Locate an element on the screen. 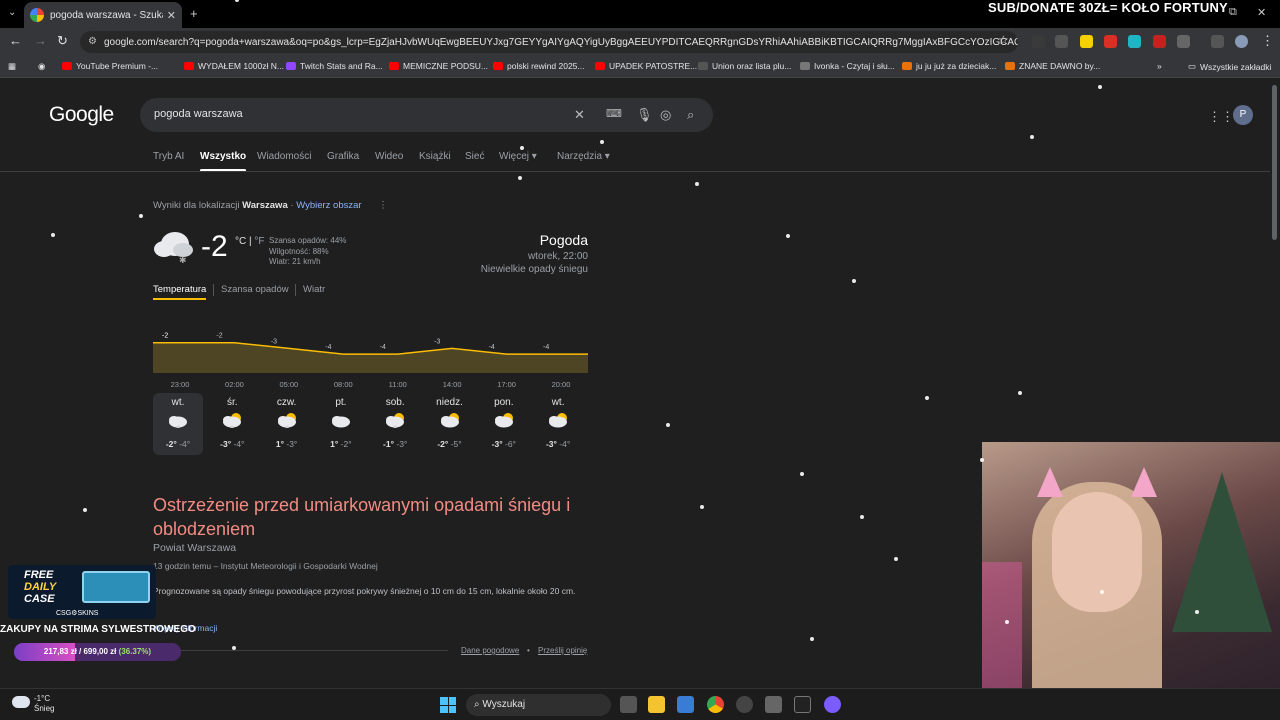 The height and width of the screenshot is (720, 1280). unit-toggle: °C | °F is located at coordinates (250, 241).